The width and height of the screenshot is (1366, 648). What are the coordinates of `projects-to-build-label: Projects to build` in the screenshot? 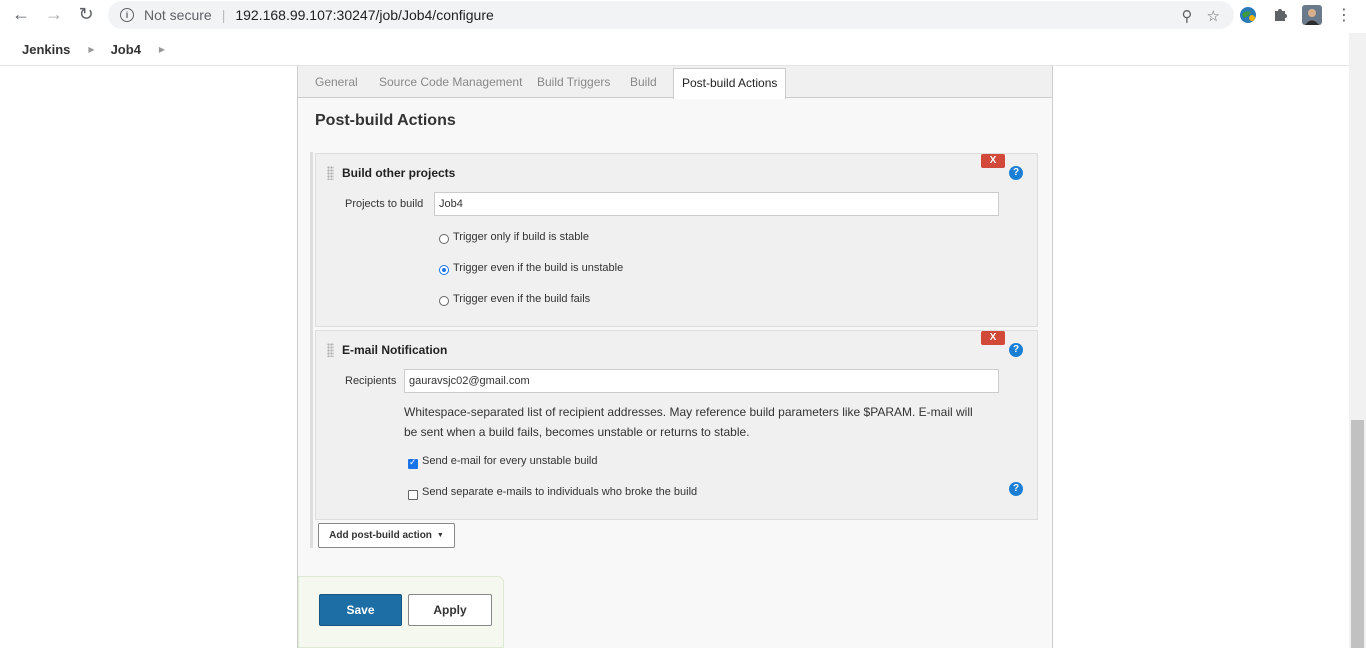 It's located at (384, 204).